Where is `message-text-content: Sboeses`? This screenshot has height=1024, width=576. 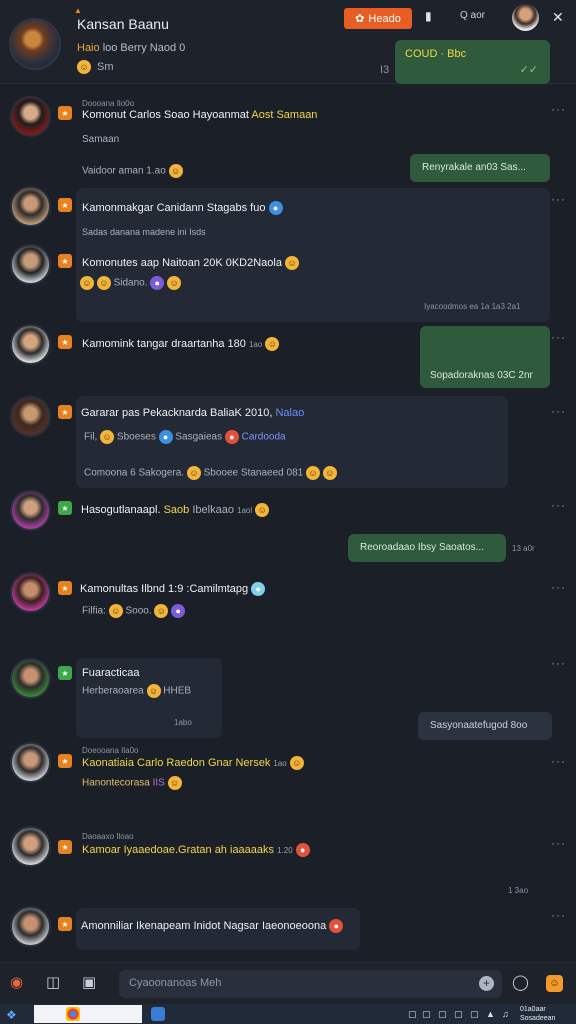
message-text-content: Sboeses is located at coordinates (136, 437).